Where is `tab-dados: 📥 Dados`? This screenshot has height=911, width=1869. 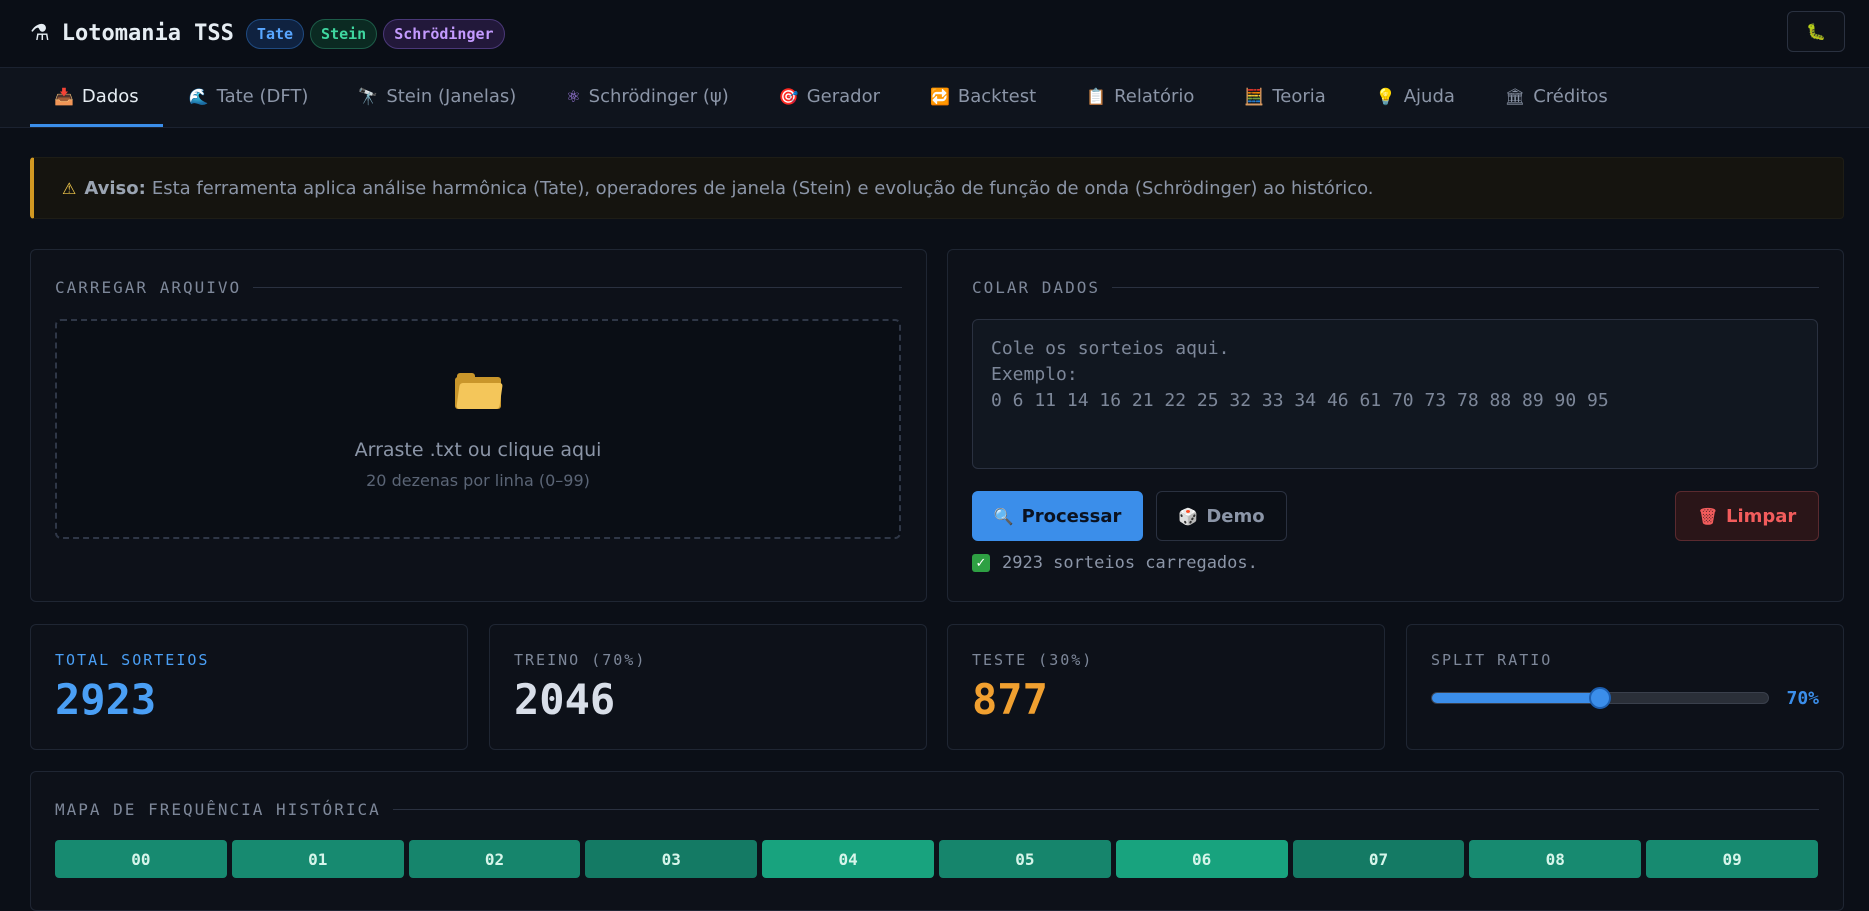 tab-dados: 📥 Dados is located at coordinates (96, 97).